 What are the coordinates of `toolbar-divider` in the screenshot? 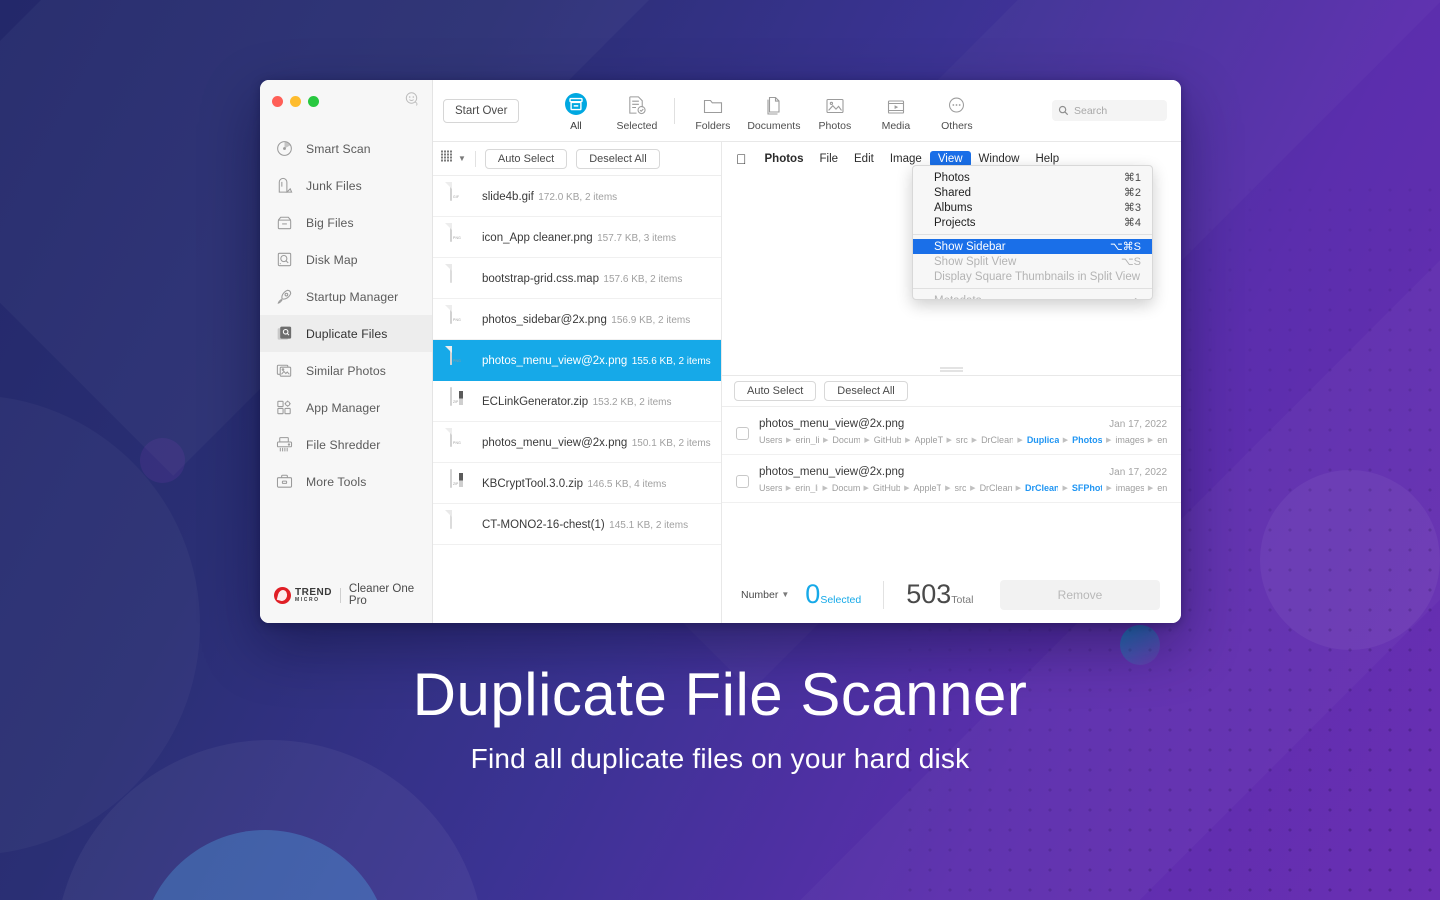 It's located at (675, 110).